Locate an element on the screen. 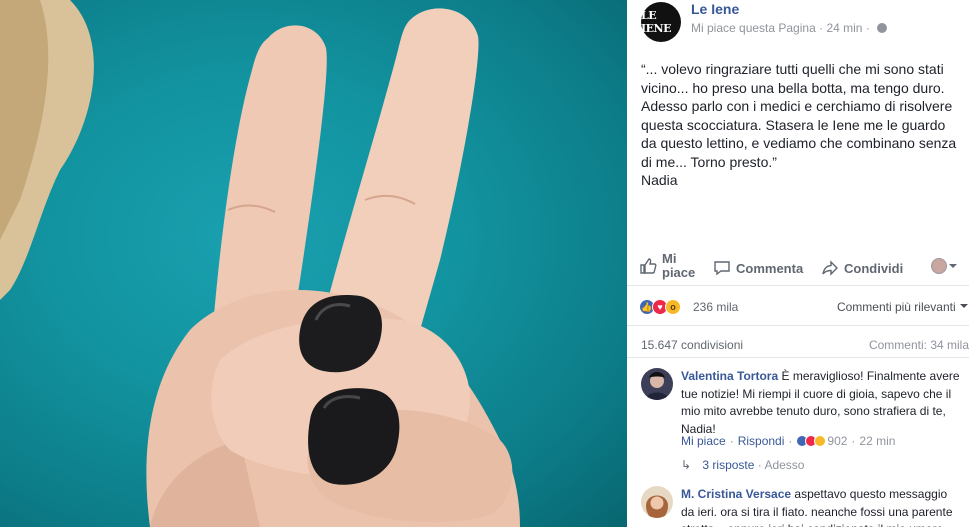  comment-icon is located at coordinates (722, 268).